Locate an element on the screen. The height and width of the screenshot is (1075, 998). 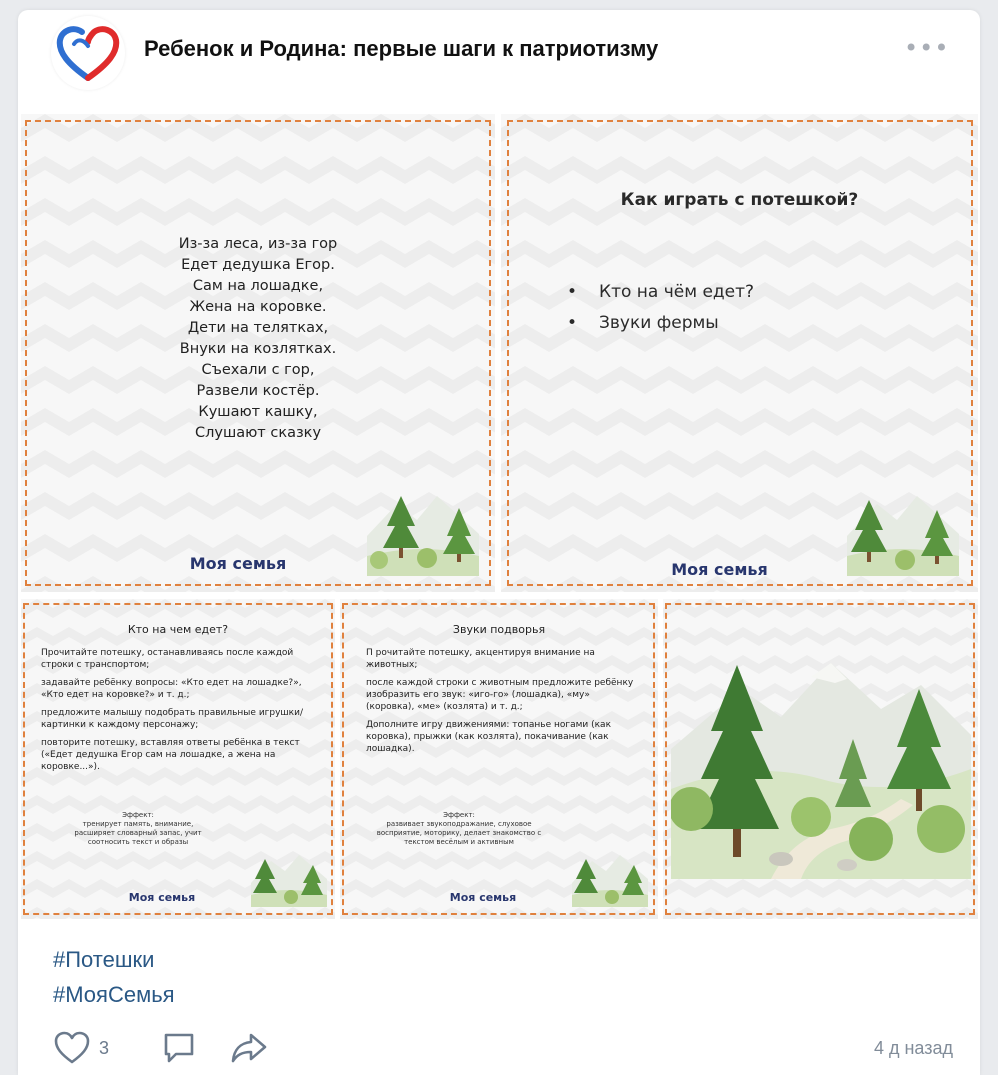
hashtag-link: #Потешки is located at coordinates (114, 959).